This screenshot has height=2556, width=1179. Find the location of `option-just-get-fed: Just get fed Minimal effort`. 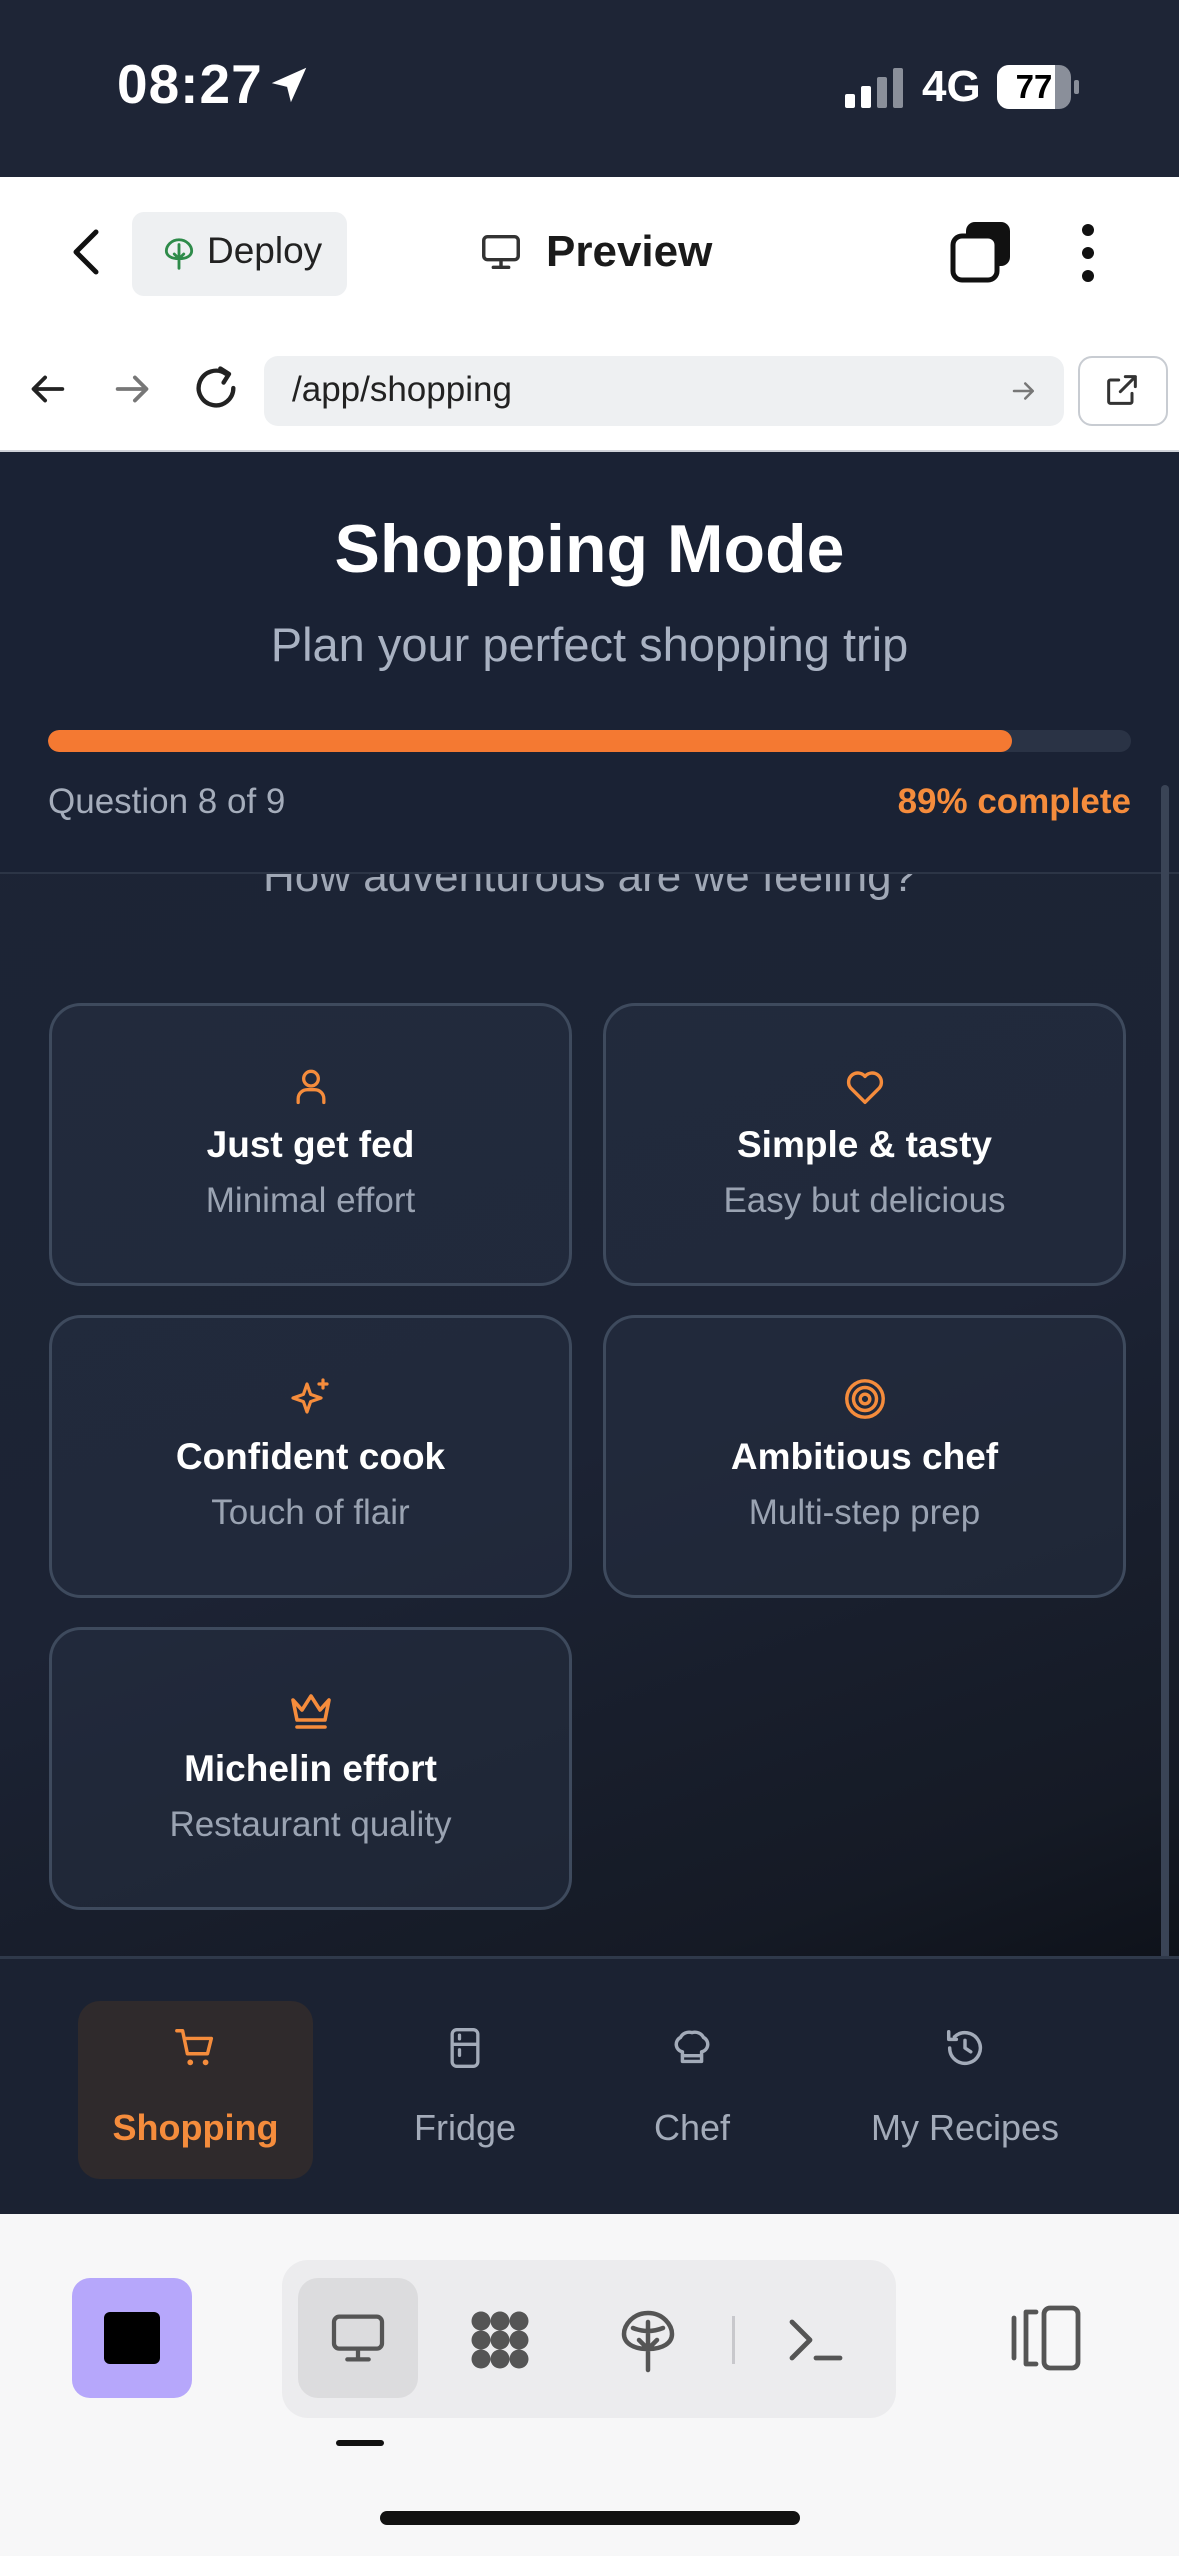

option-just-get-fed: Just get fed Minimal effort is located at coordinates (310, 1144).